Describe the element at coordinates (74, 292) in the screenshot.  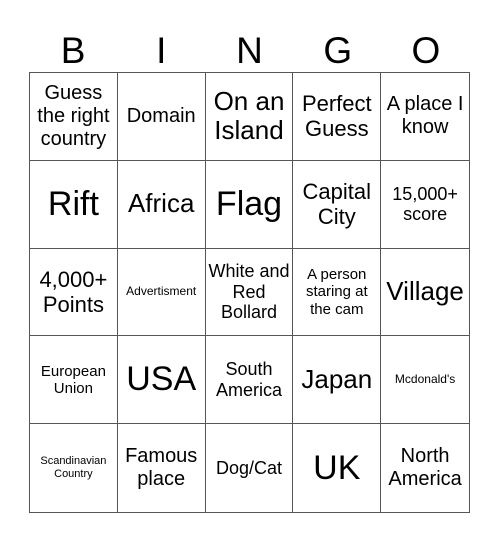
I see `bingo-cell: 4,000+ Points` at that location.